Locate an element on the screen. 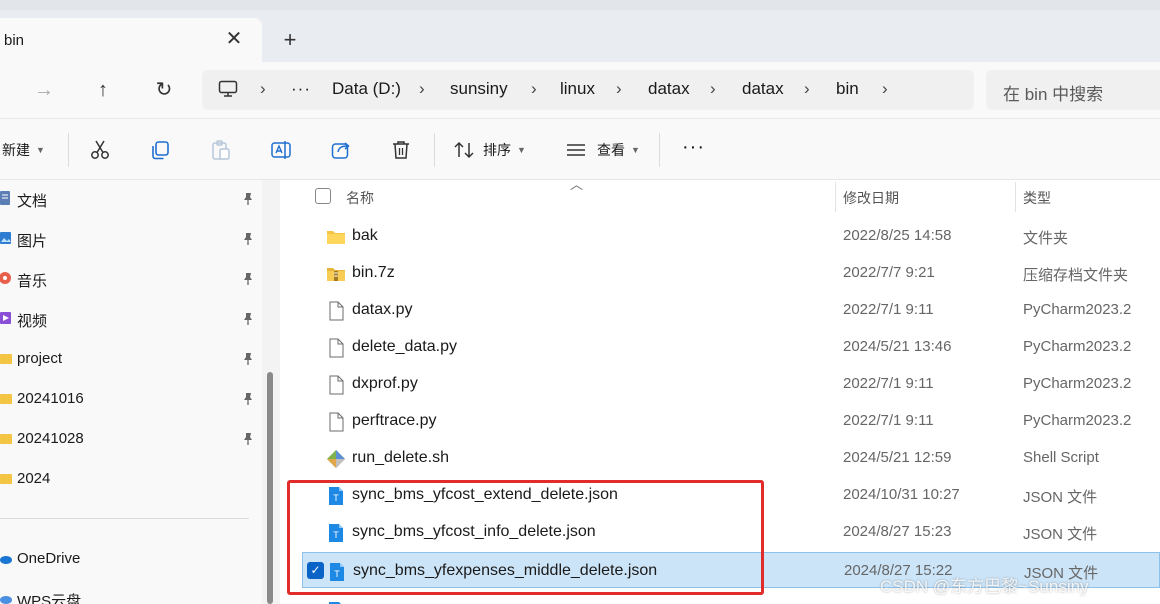 The width and height of the screenshot is (1160, 604). table-row: datax.py 2022/7/1 9:11 PyCharm2023.2 is located at coordinates (731, 310).